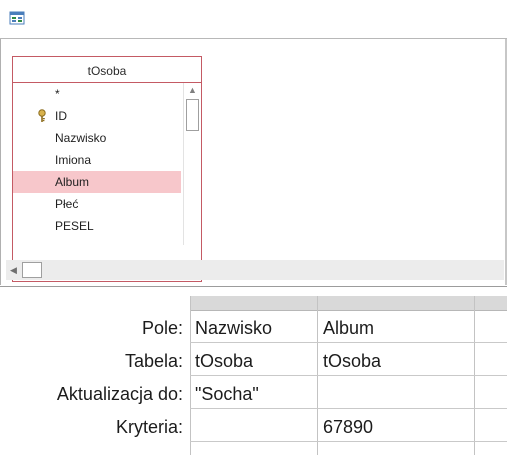  What do you see at coordinates (233, 328) in the screenshot?
I see `cell-field-col1: Nazwisko` at bounding box center [233, 328].